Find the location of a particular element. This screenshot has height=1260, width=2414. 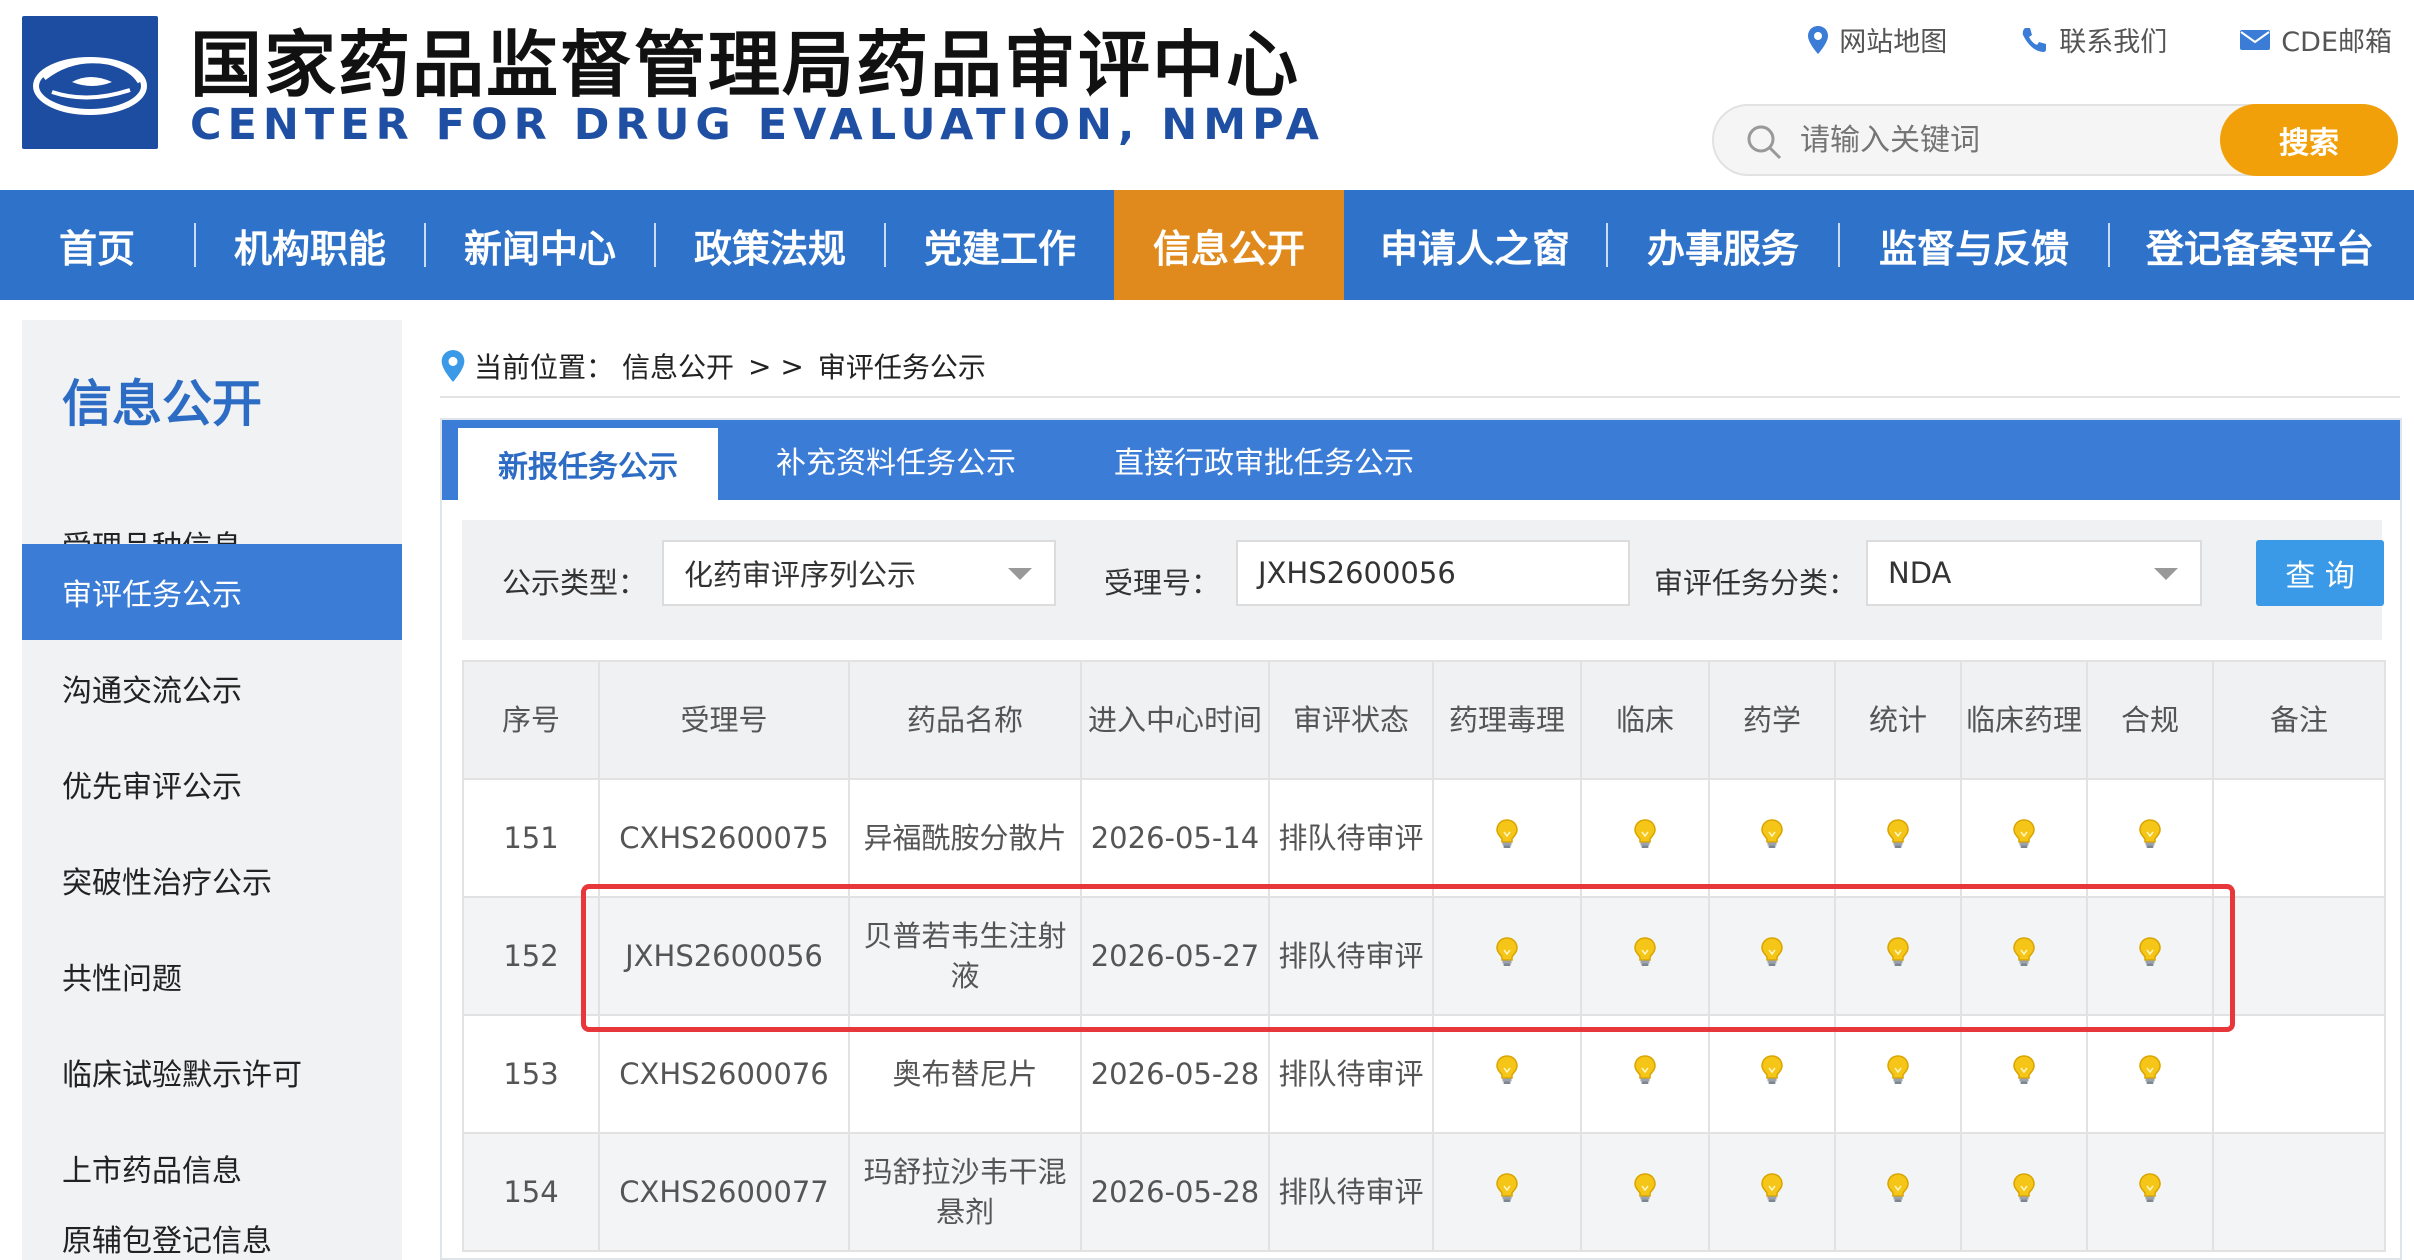

search-button: 搜索 is located at coordinates (2309, 140).